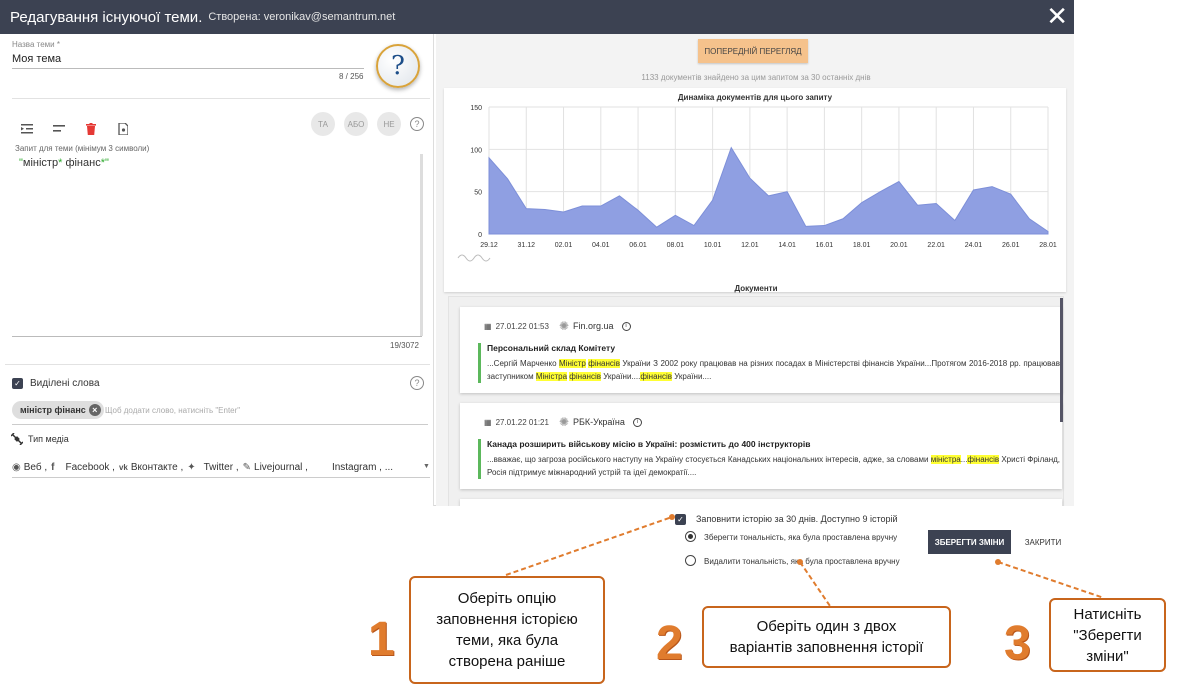 This screenshot has height=694, width=1184. Describe the element at coordinates (1017, 643) in the screenshot. I see `step-number-3: 3` at that location.